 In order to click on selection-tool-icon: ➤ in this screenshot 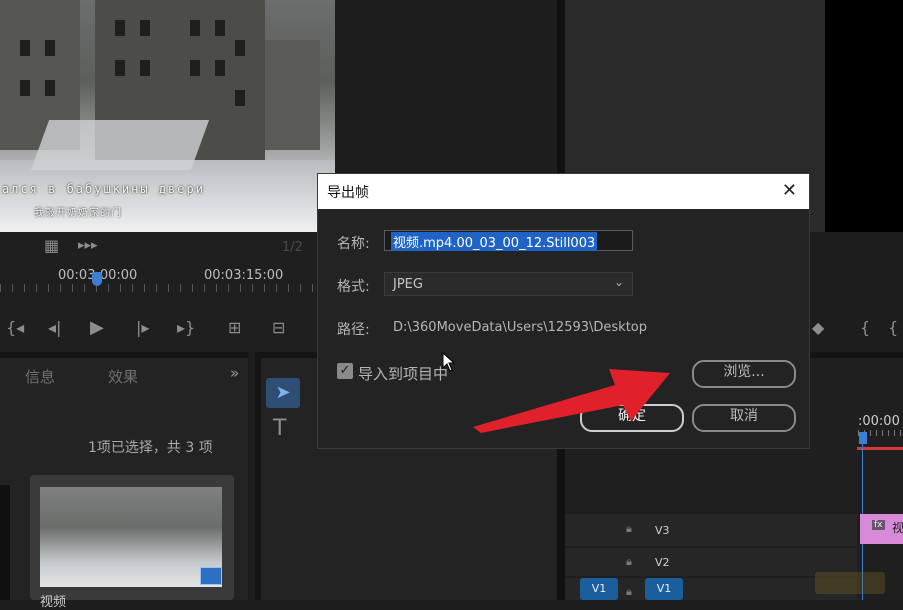, I will do `click(283, 393)`.